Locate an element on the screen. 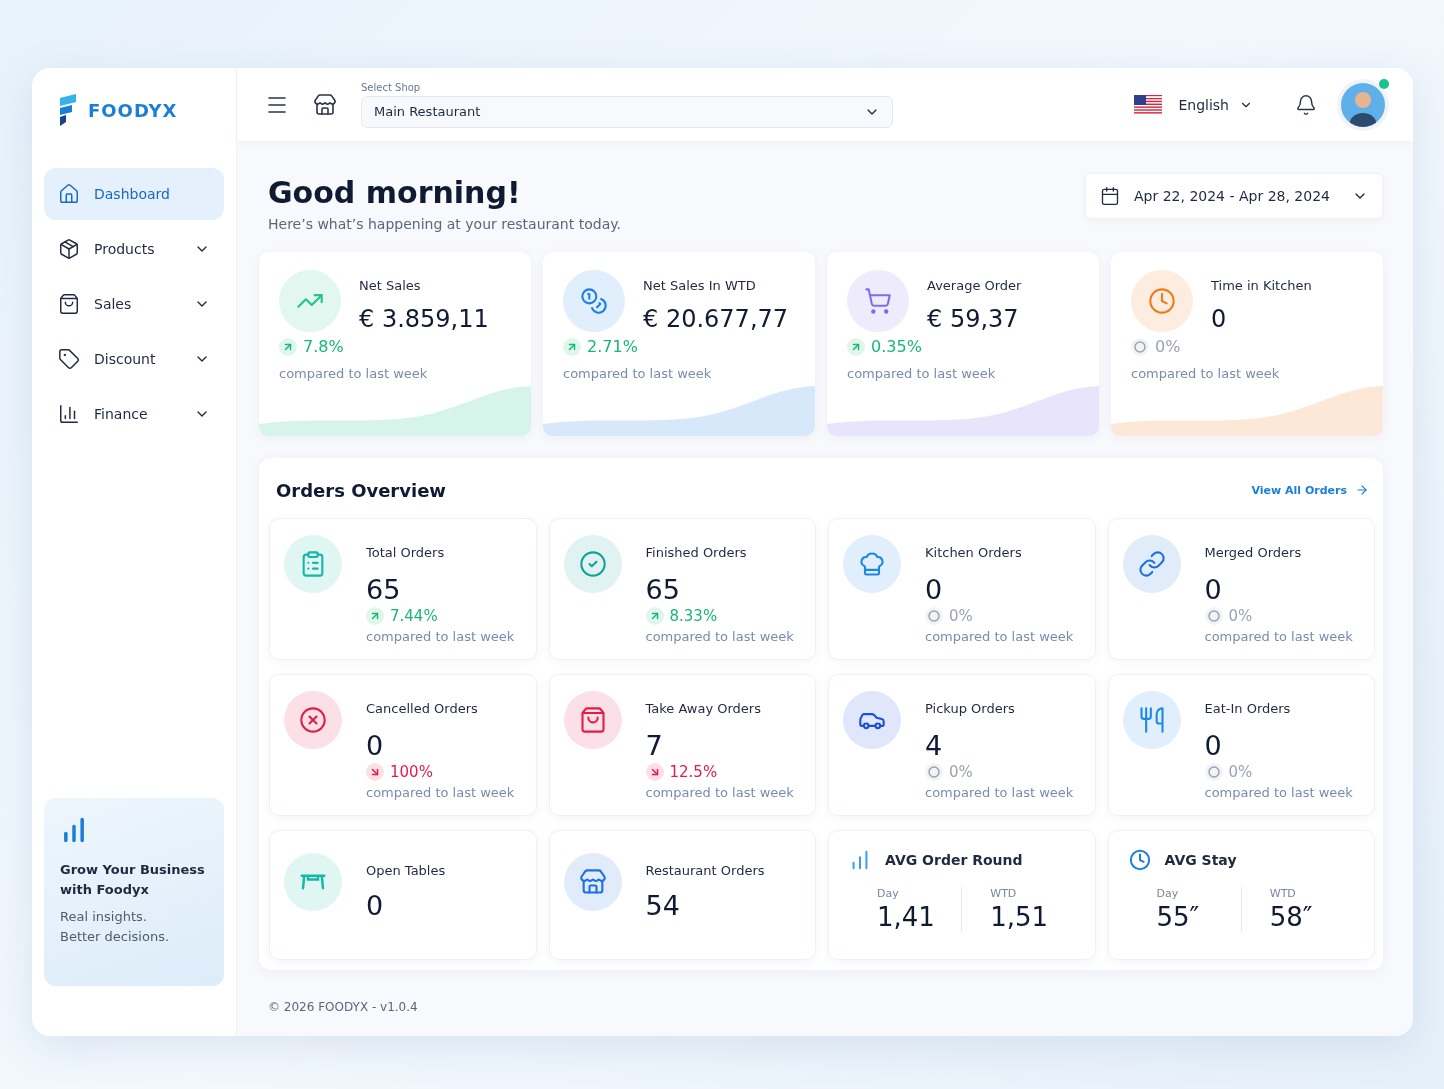 Image resolution: width=1444 pixels, height=1089 pixels. kpi-value: € 3.859,11 is located at coordinates (424, 319).